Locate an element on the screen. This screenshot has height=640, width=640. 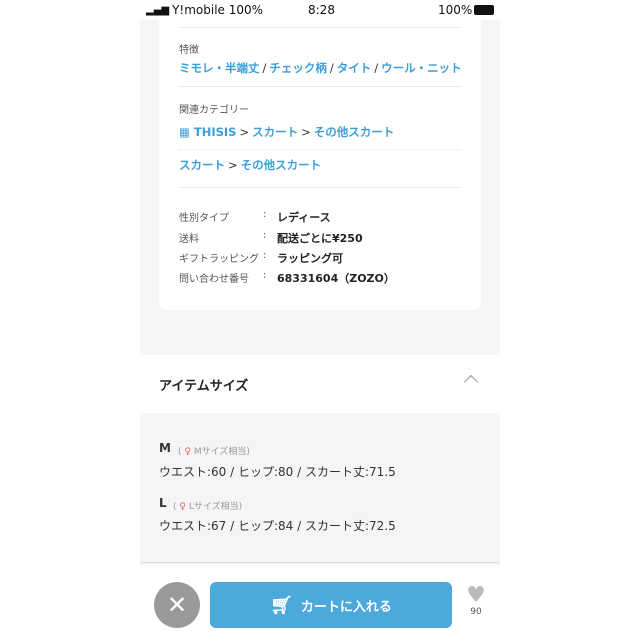
feature-tags: ミモレ・半端丈 / チェック柄 / タイト / ウール・ニット is located at coordinates (320, 68).